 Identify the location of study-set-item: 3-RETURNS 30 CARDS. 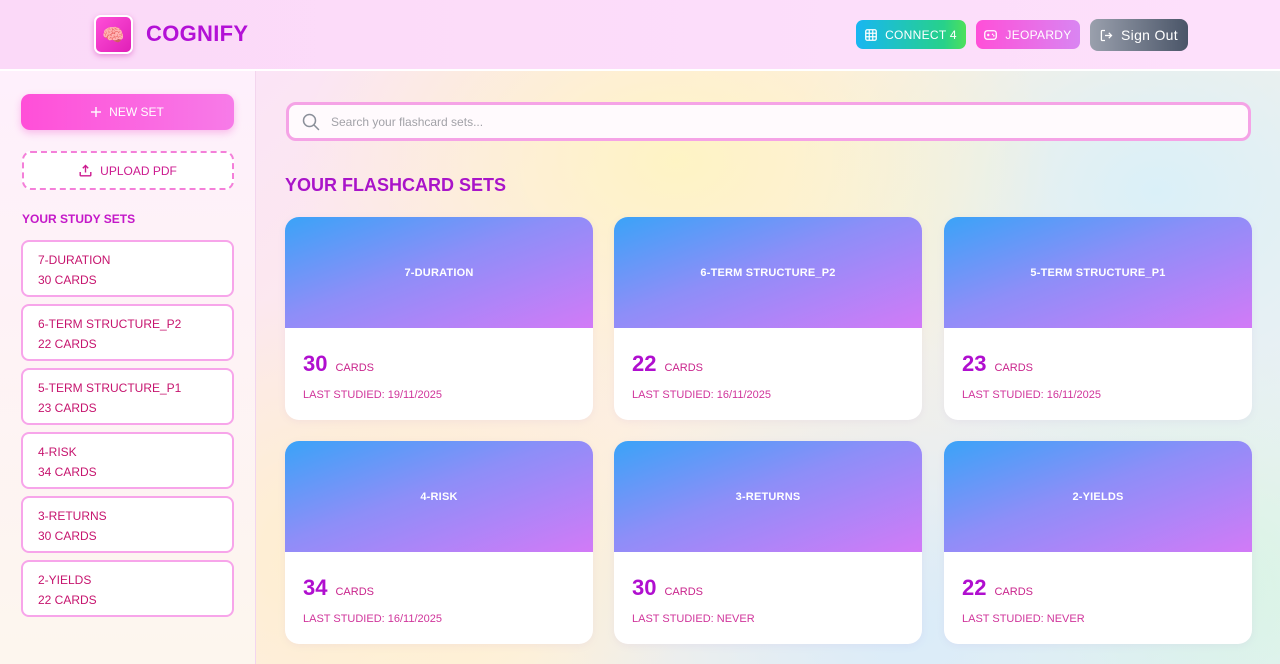
(127, 524).